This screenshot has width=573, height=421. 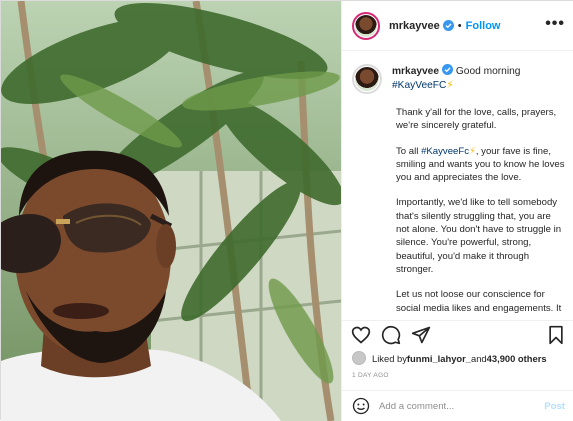 I want to click on heart-icon, so click(x=361, y=335).